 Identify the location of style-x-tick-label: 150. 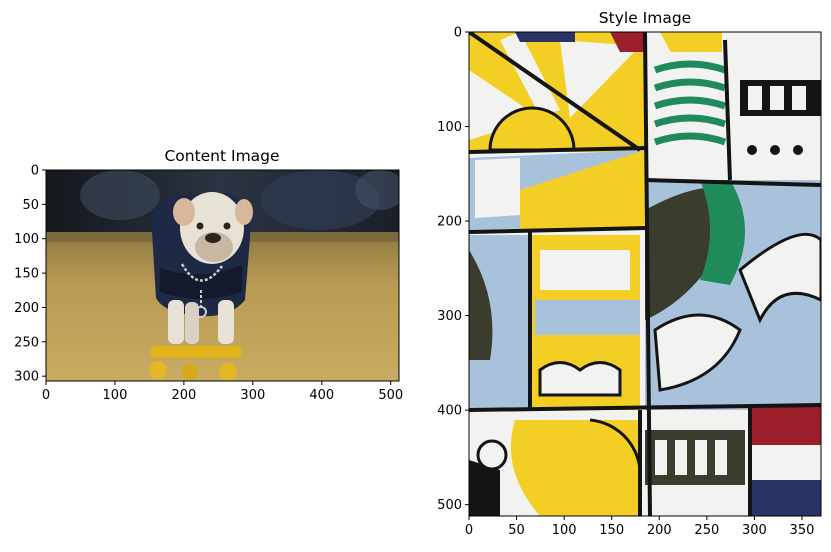
(611, 530).